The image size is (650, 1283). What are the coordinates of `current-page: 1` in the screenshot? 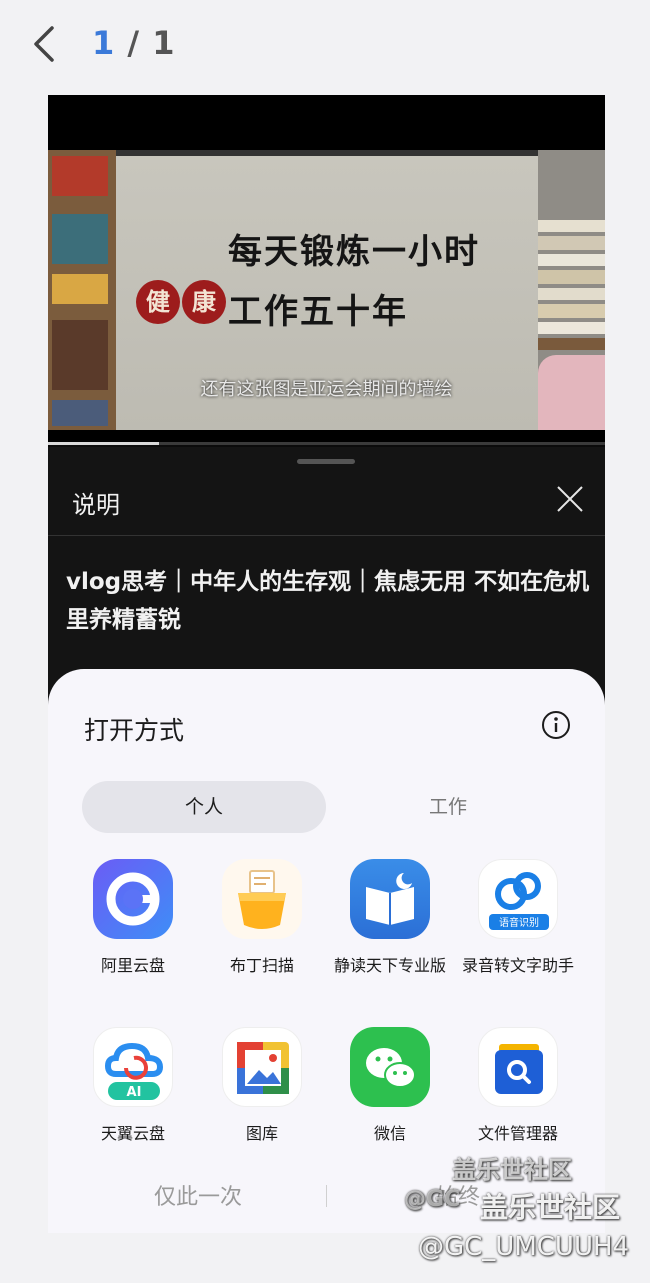 It's located at (104, 43).